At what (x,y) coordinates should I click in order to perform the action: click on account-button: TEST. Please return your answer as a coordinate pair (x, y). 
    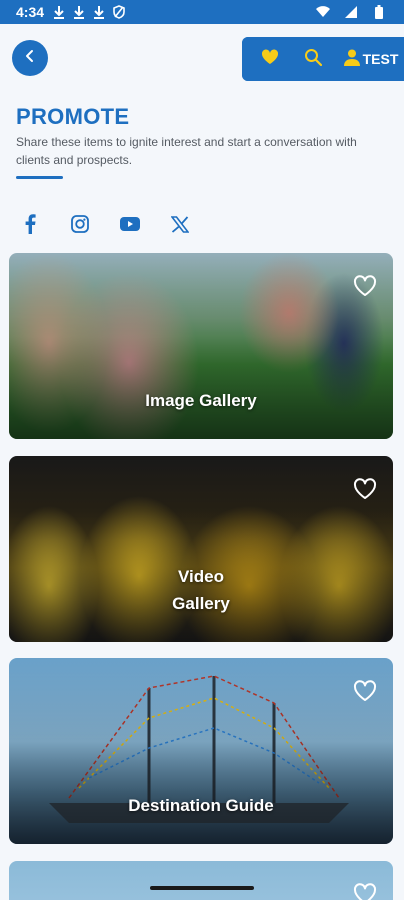
    Looking at the image, I should click on (370, 59).